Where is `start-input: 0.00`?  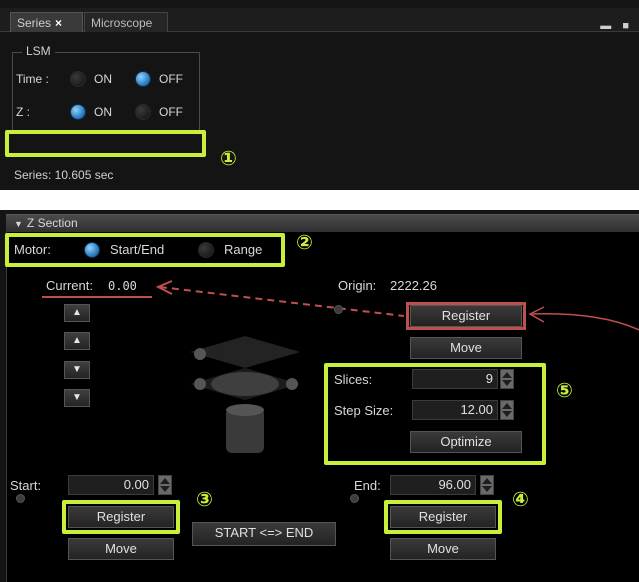
start-input: 0.00 is located at coordinates (111, 485).